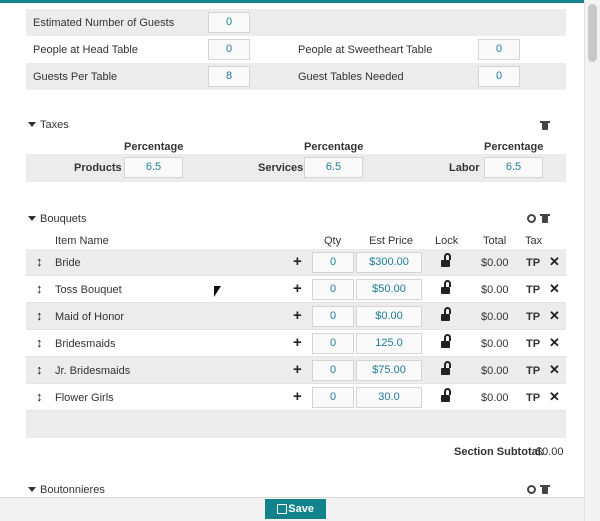 The width and height of the screenshot is (600, 521). Describe the element at coordinates (63, 219) in the screenshot. I see `bouquets-title: Bouquets` at that location.